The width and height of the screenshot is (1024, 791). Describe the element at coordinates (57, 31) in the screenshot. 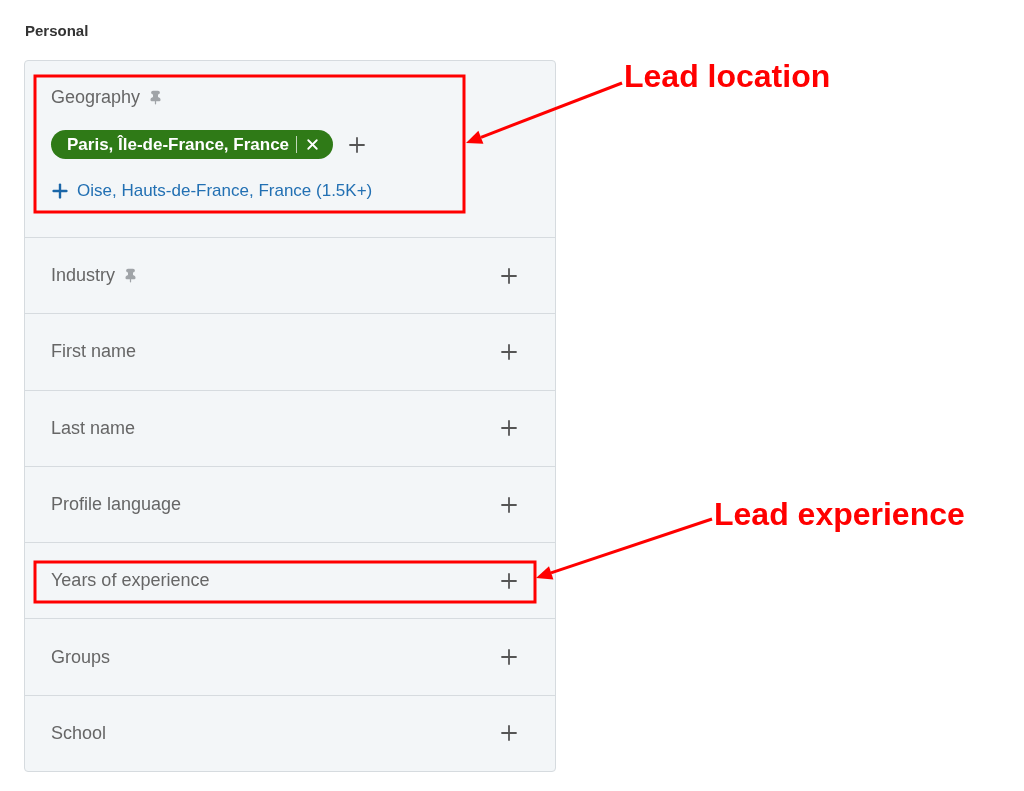

I see `section-title: Personal` at that location.